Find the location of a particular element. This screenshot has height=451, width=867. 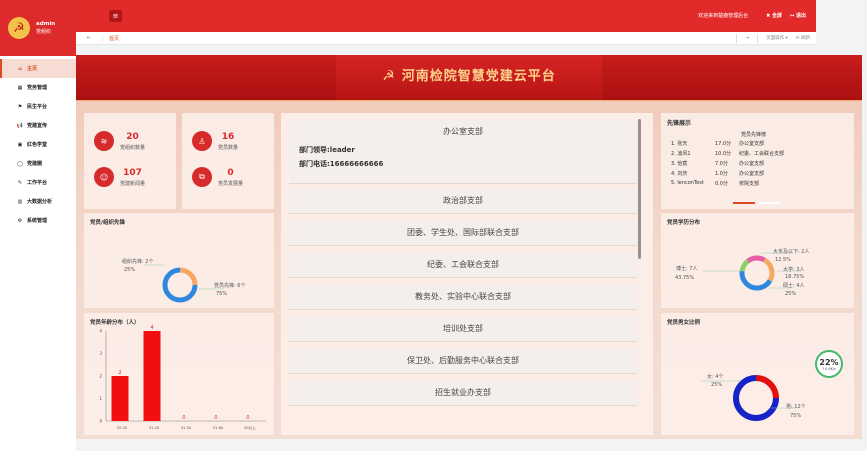

y-tick-label: 0 is located at coordinates (100, 421).